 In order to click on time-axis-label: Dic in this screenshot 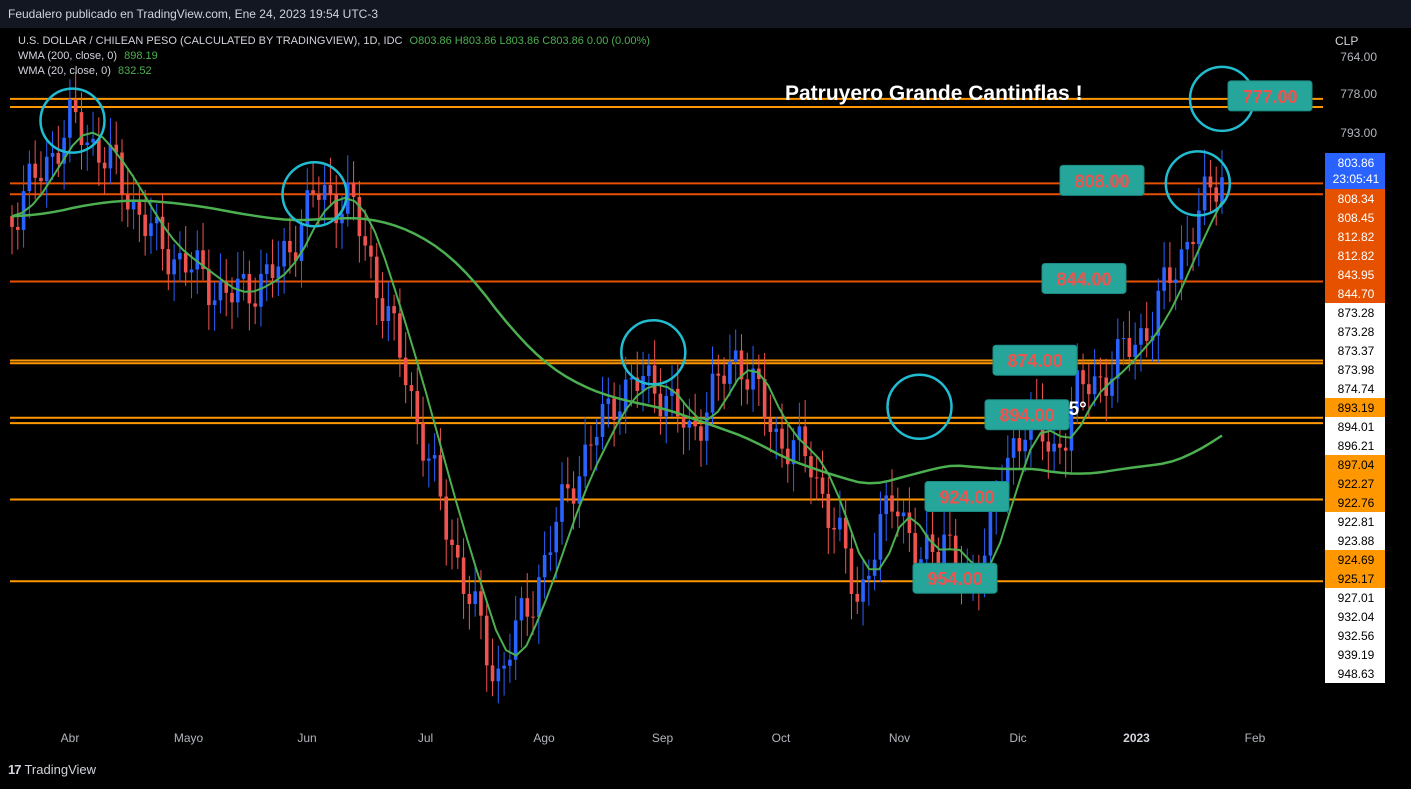, I will do `click(1017, 738)`.